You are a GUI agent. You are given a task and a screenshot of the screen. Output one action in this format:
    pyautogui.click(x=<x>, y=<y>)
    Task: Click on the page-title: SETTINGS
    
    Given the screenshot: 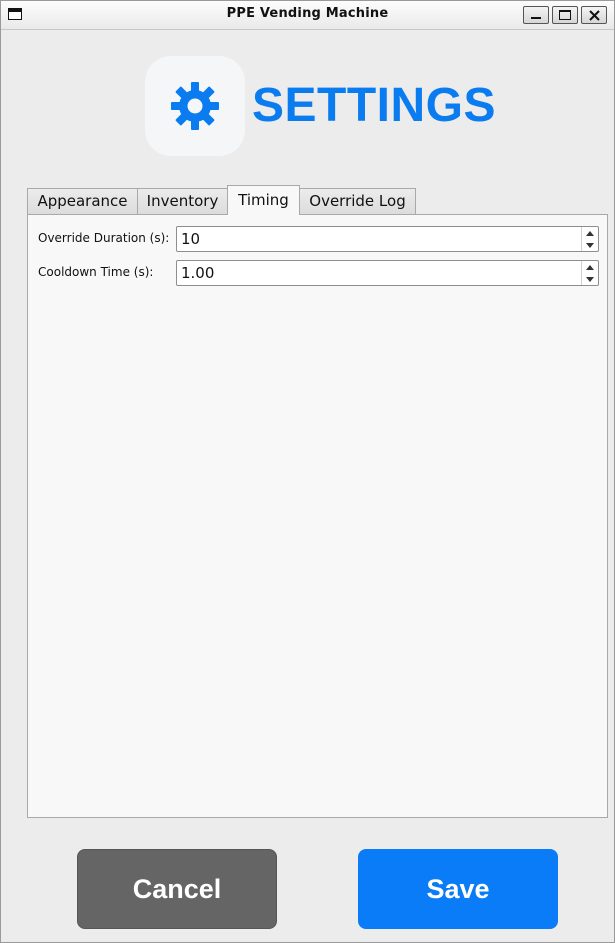 What is the action you would take?
    pyautogui.click(x=374, y=105)
    